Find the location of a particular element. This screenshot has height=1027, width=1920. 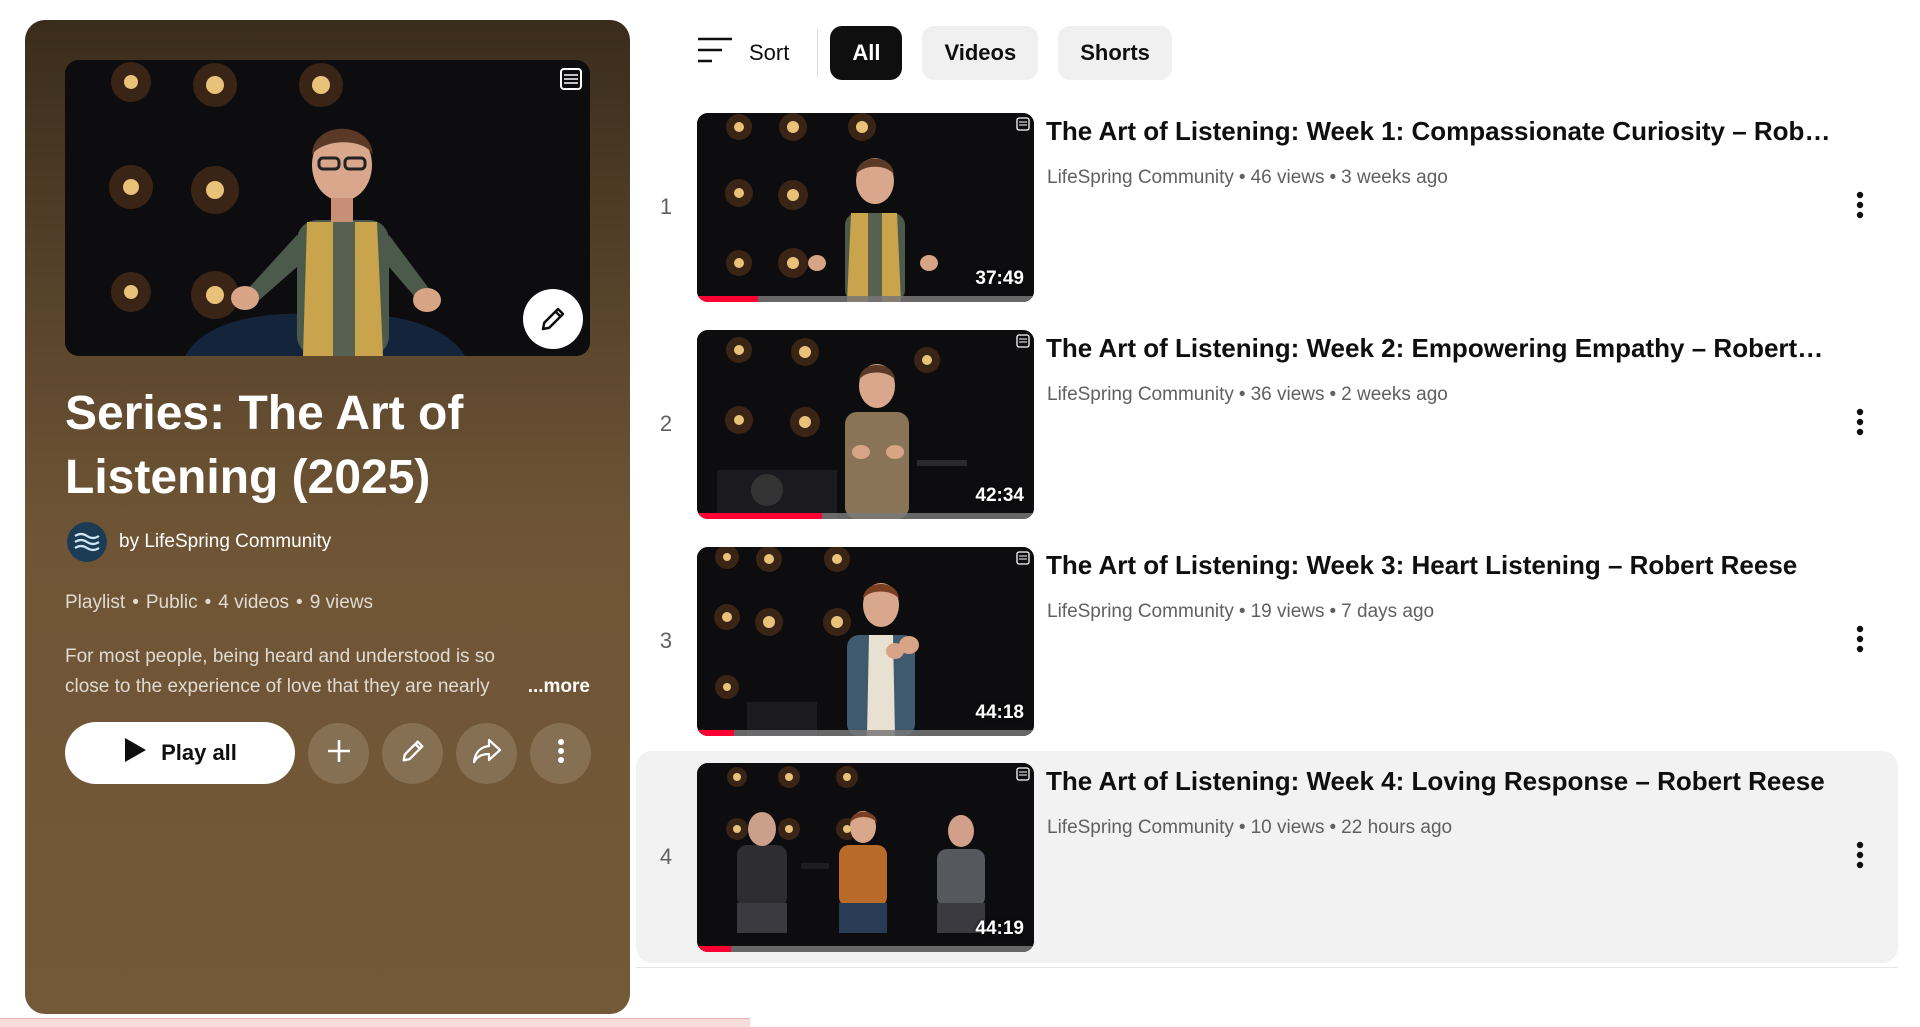

view-count: 19 views is located at coordinates (1287, 611).